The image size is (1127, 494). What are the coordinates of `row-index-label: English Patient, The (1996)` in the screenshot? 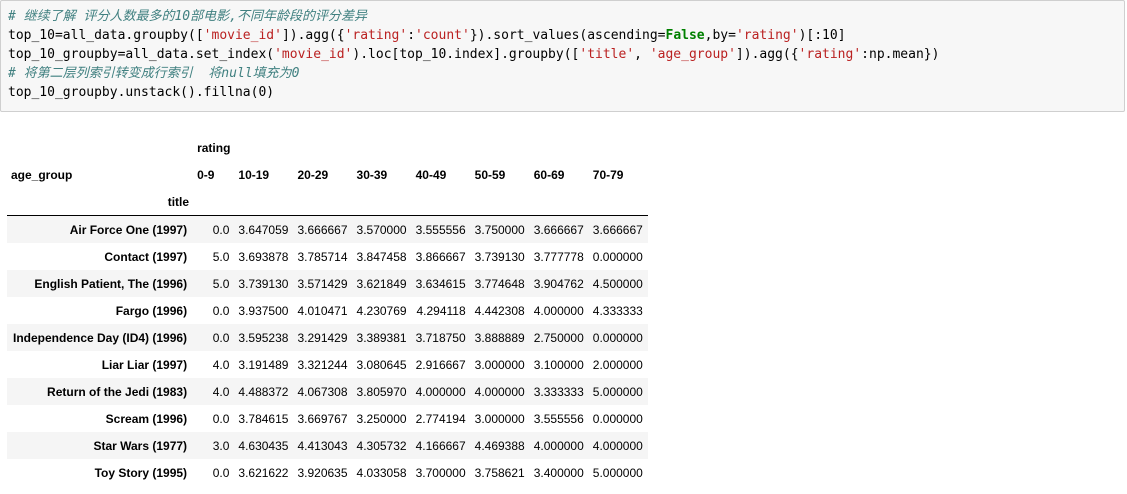 It's located at (111, 283).